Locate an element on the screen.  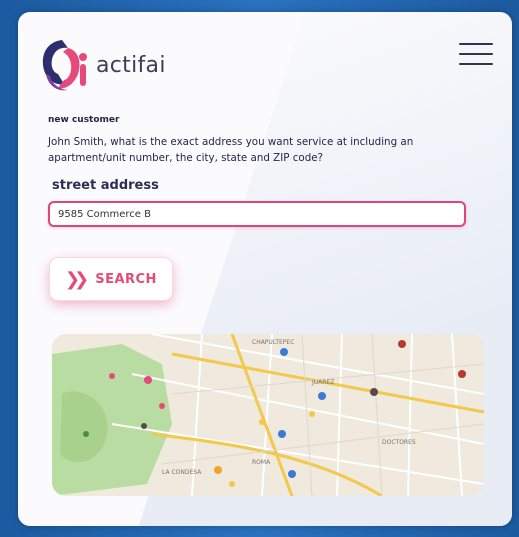
app-logo: actifai is located at coordinates (102, 65).